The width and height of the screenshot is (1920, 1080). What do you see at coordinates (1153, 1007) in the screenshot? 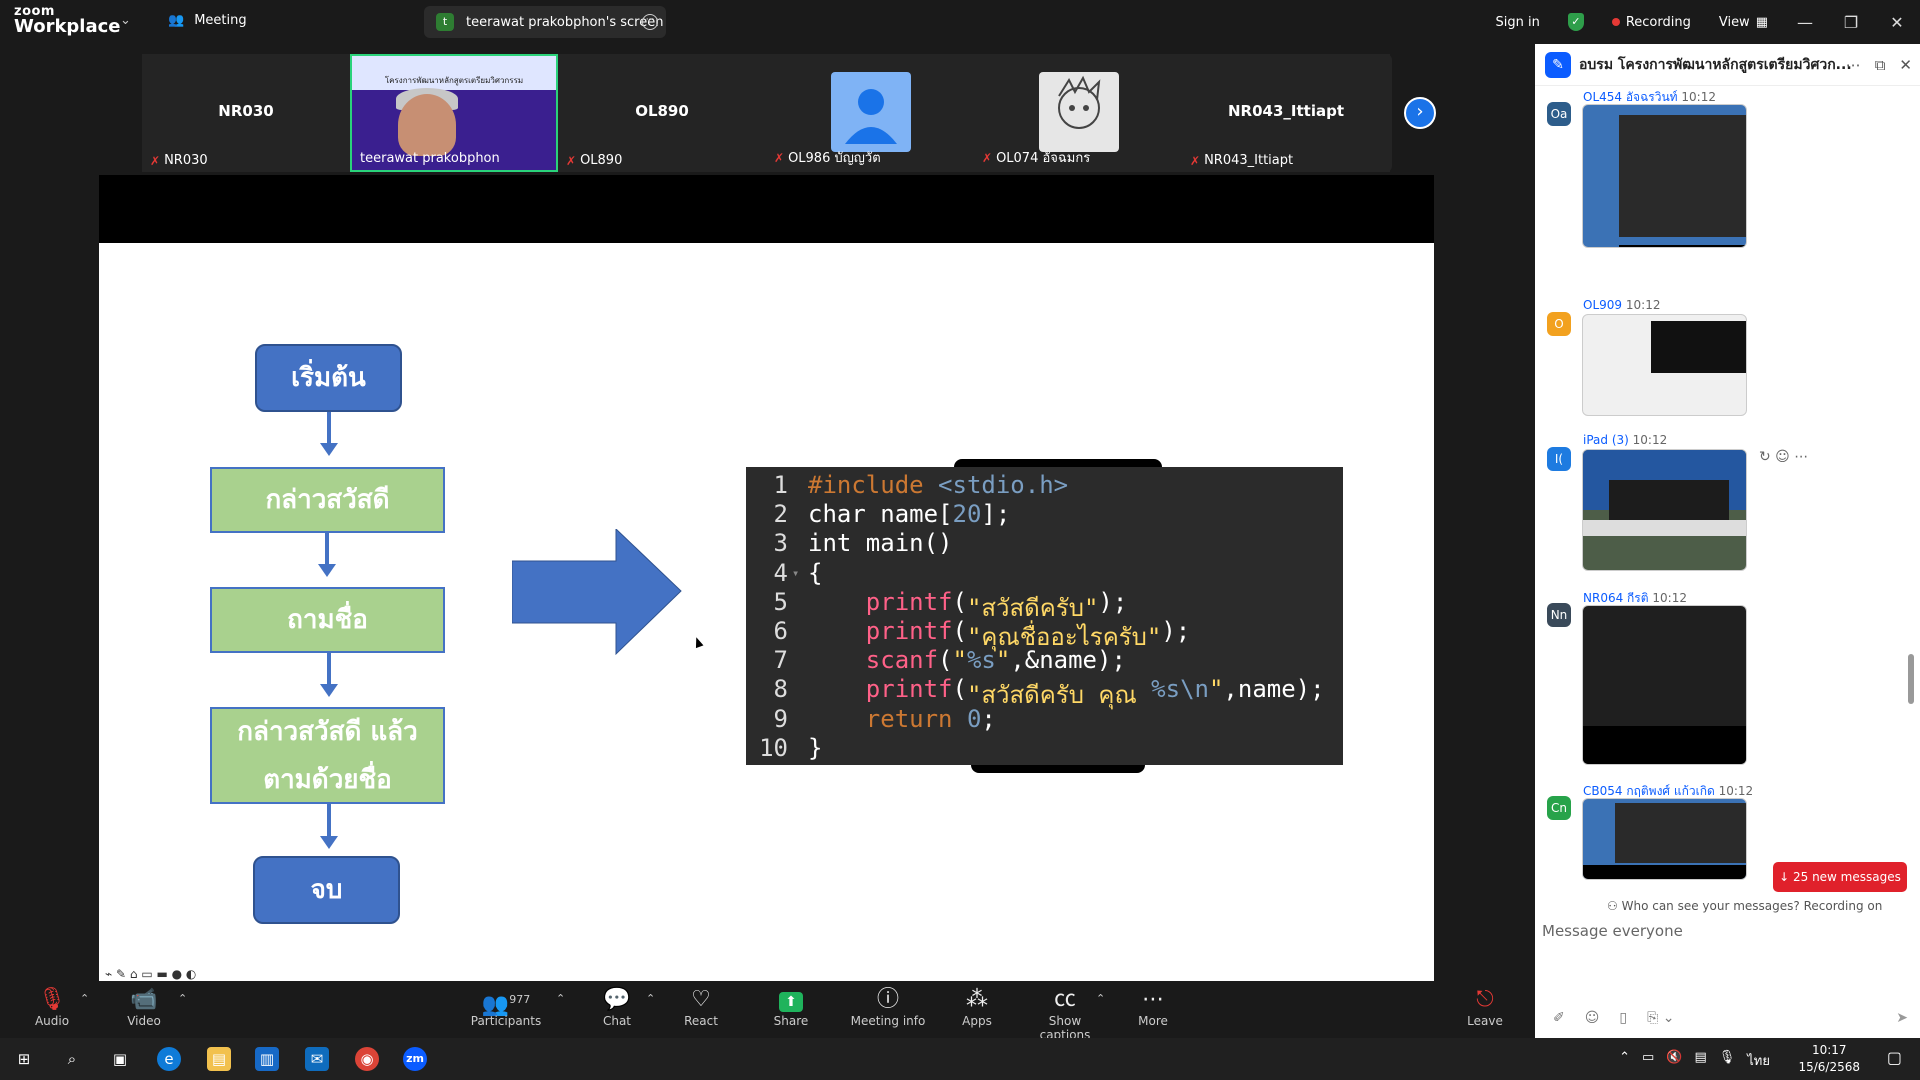
I see `more-button: ⋯ More` at bounding box center [1153, 1007].